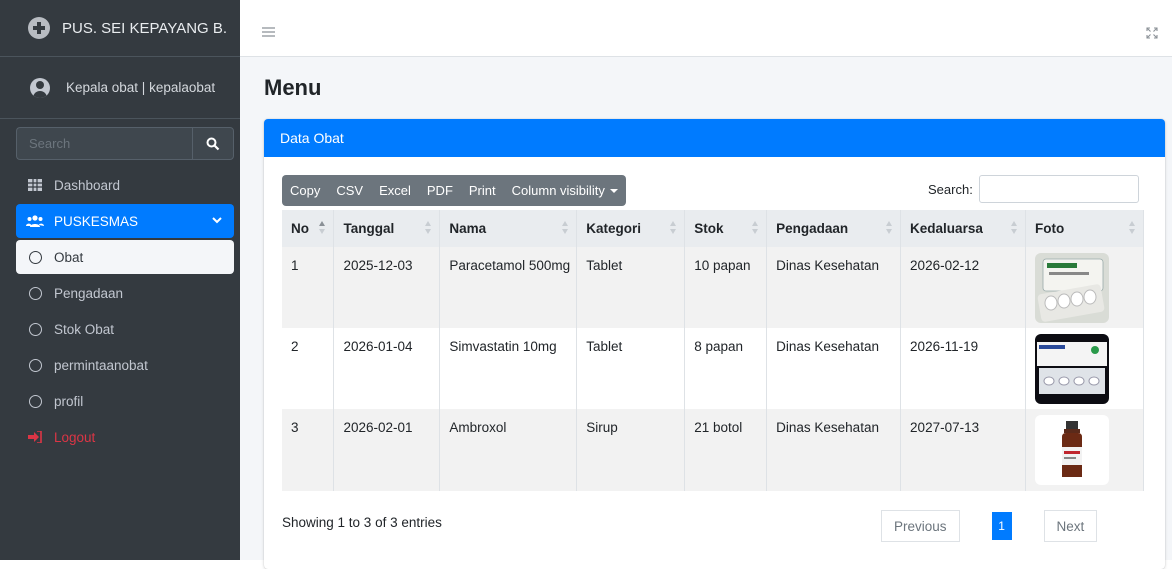 This screenshot has width=1172, height=569. What do you see at coordinates (508, 450) in the screenshot?
I see `cell-nama: Ambroxol` at bounding box center [508, 450].